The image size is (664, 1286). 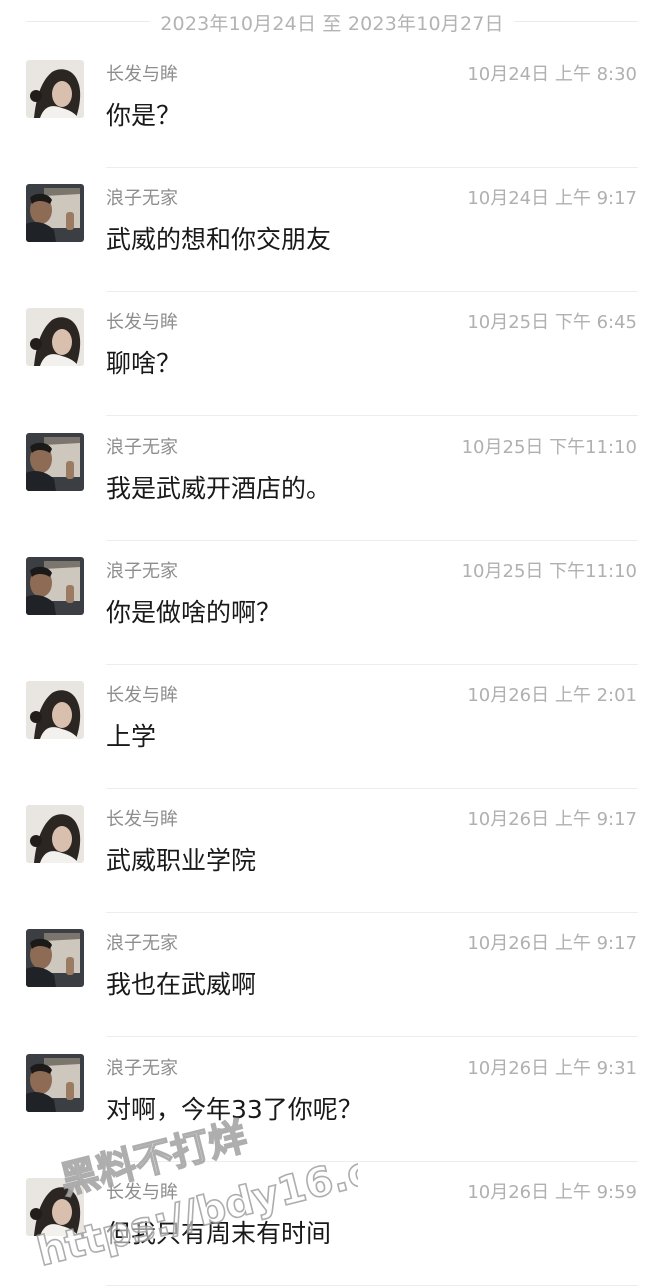 What do you see at coordinates (181, 985) in the screenshot?
I see `message-text: 我也在武威啊` at bounding box center [181, 985].